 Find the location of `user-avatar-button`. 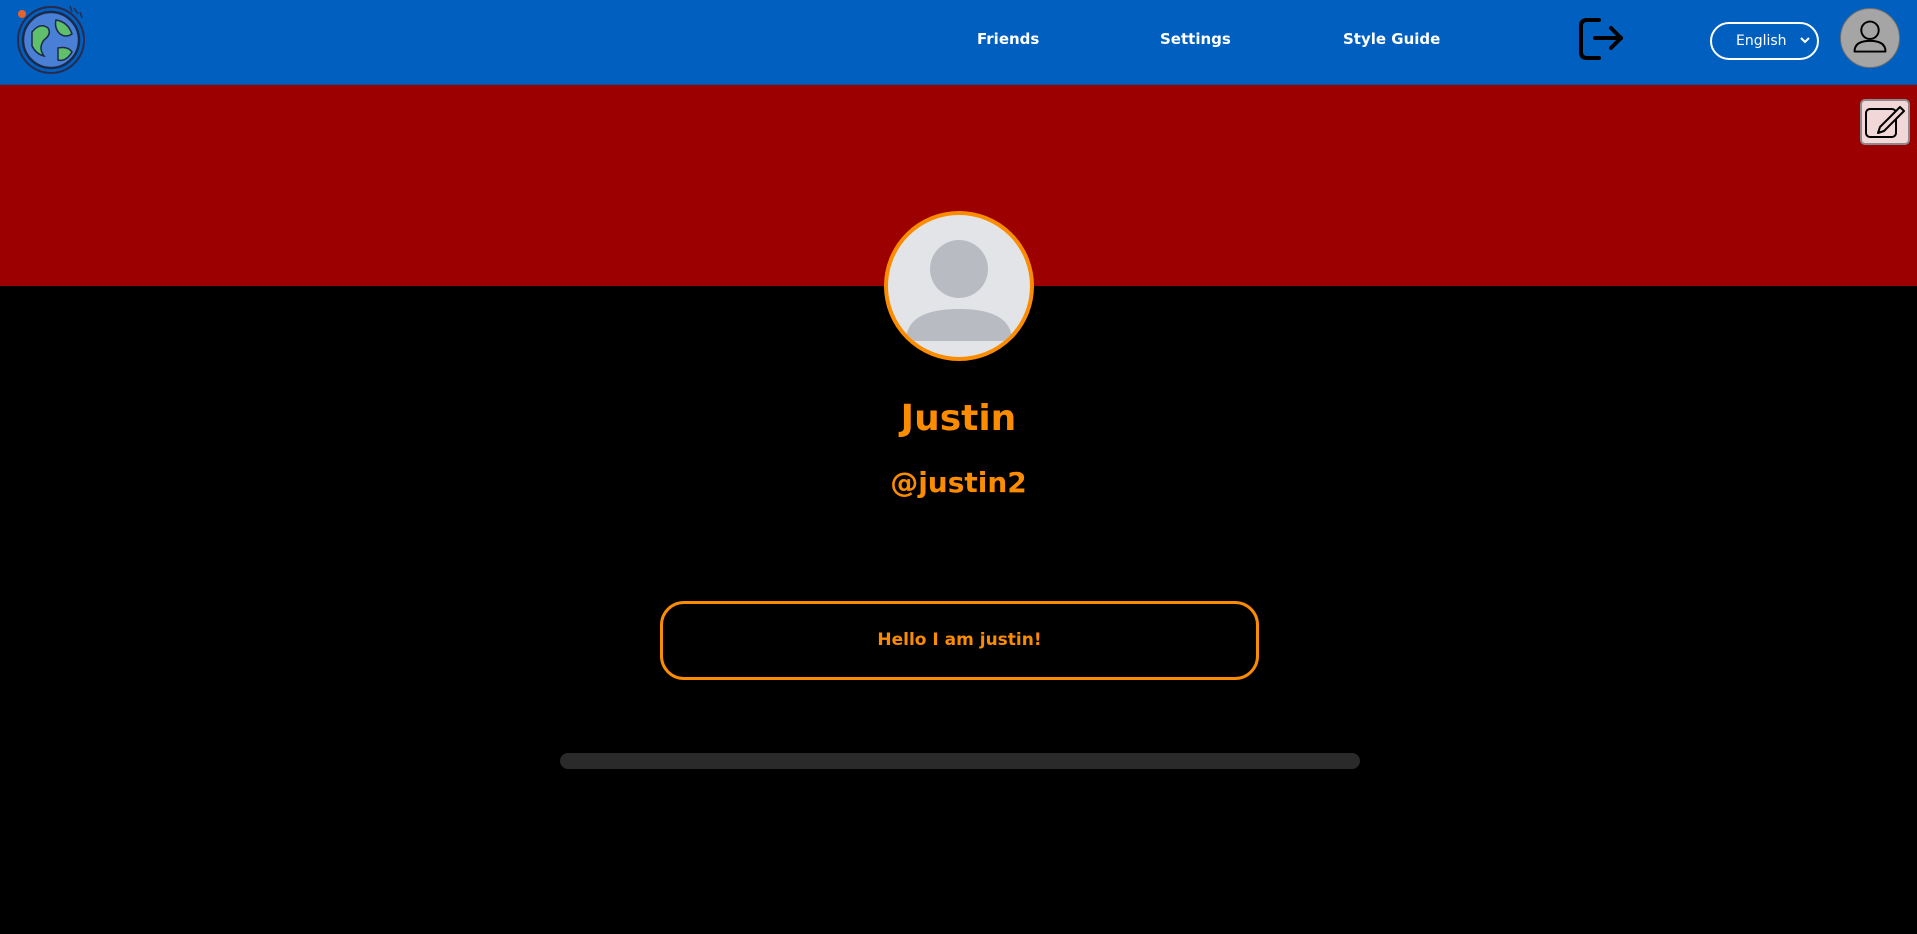

user-avatar-button is located at coordinates (1870, 38).